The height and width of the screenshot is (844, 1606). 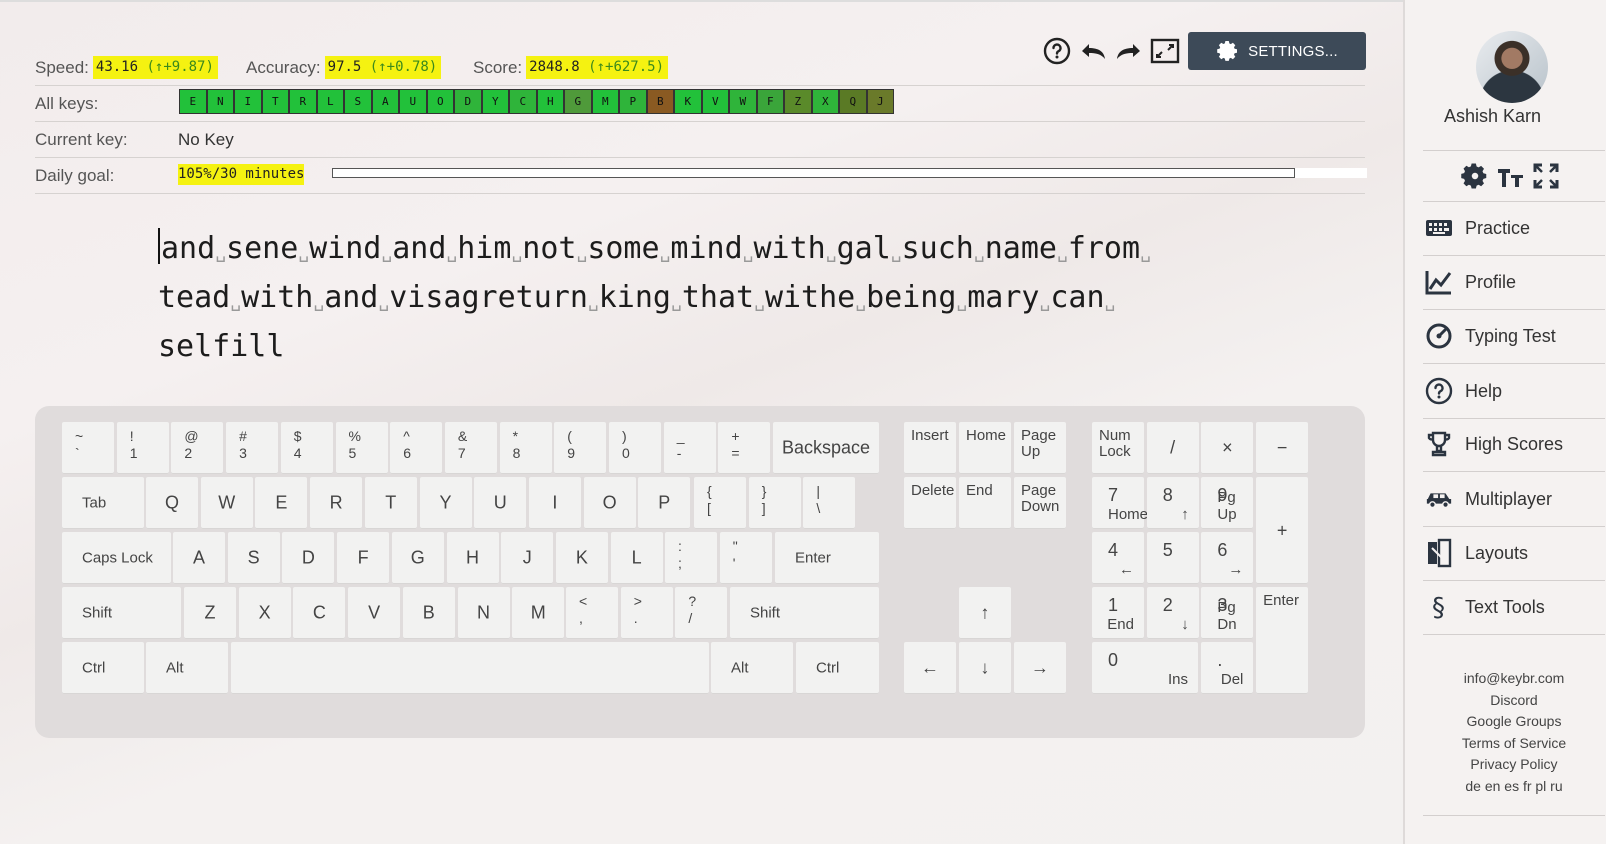 What do you see at coordinates (1512, 67) in the screenshot?
I see `avatar` at bounding box center [1512, 67].